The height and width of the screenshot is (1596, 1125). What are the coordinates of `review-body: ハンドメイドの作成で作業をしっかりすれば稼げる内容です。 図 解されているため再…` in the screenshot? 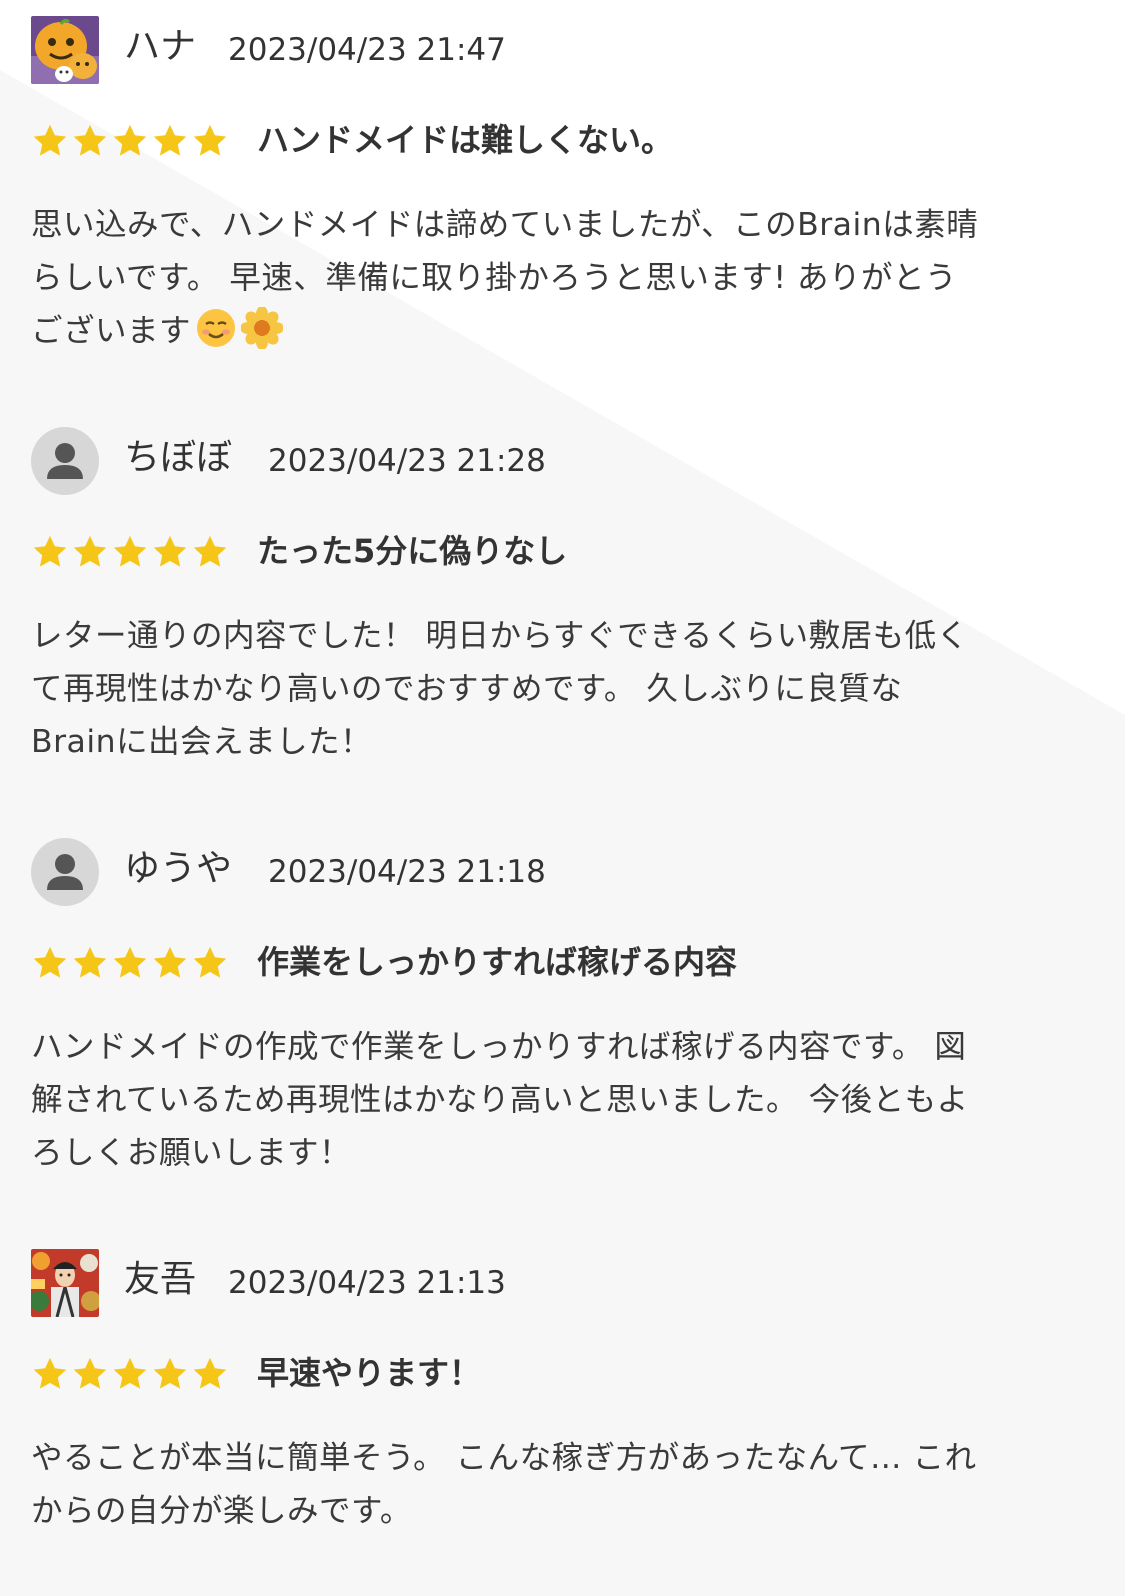 It's located at (561, 1100).